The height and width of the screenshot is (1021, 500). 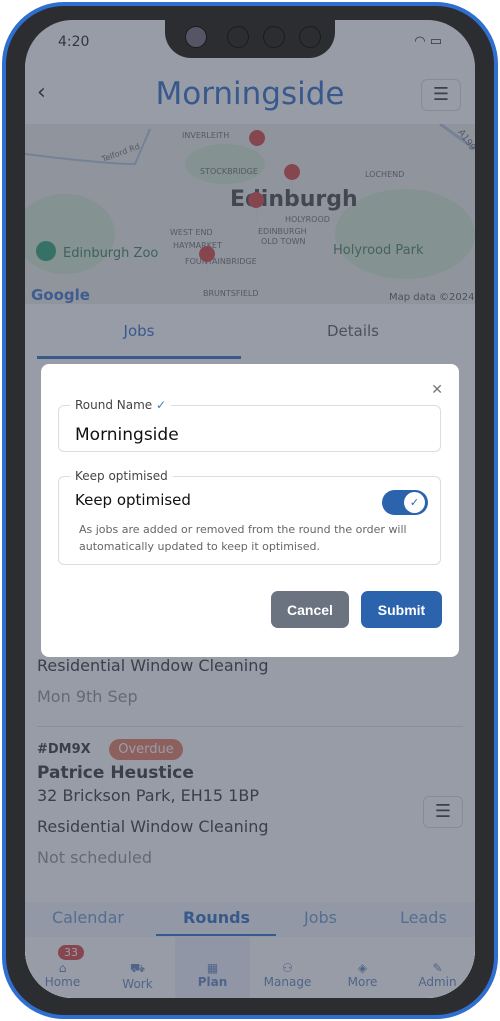 I want to click on keep-optimised-toggle: ✓, so click(x=405, y=502).